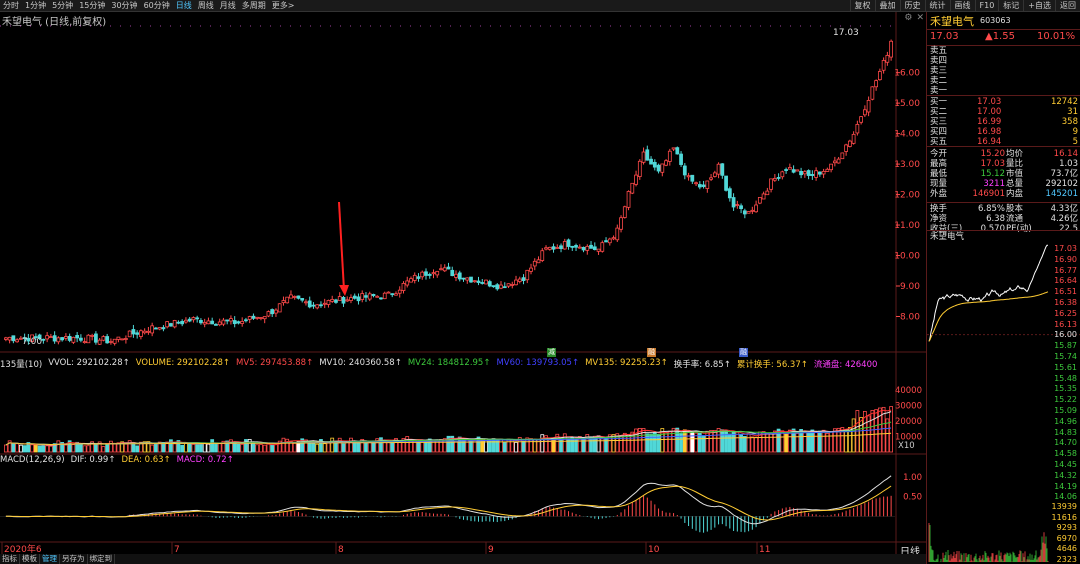 This screenshot has width=1080, height=564. I want to click on toolbar-button-7: 返回, so click(1067, 6).